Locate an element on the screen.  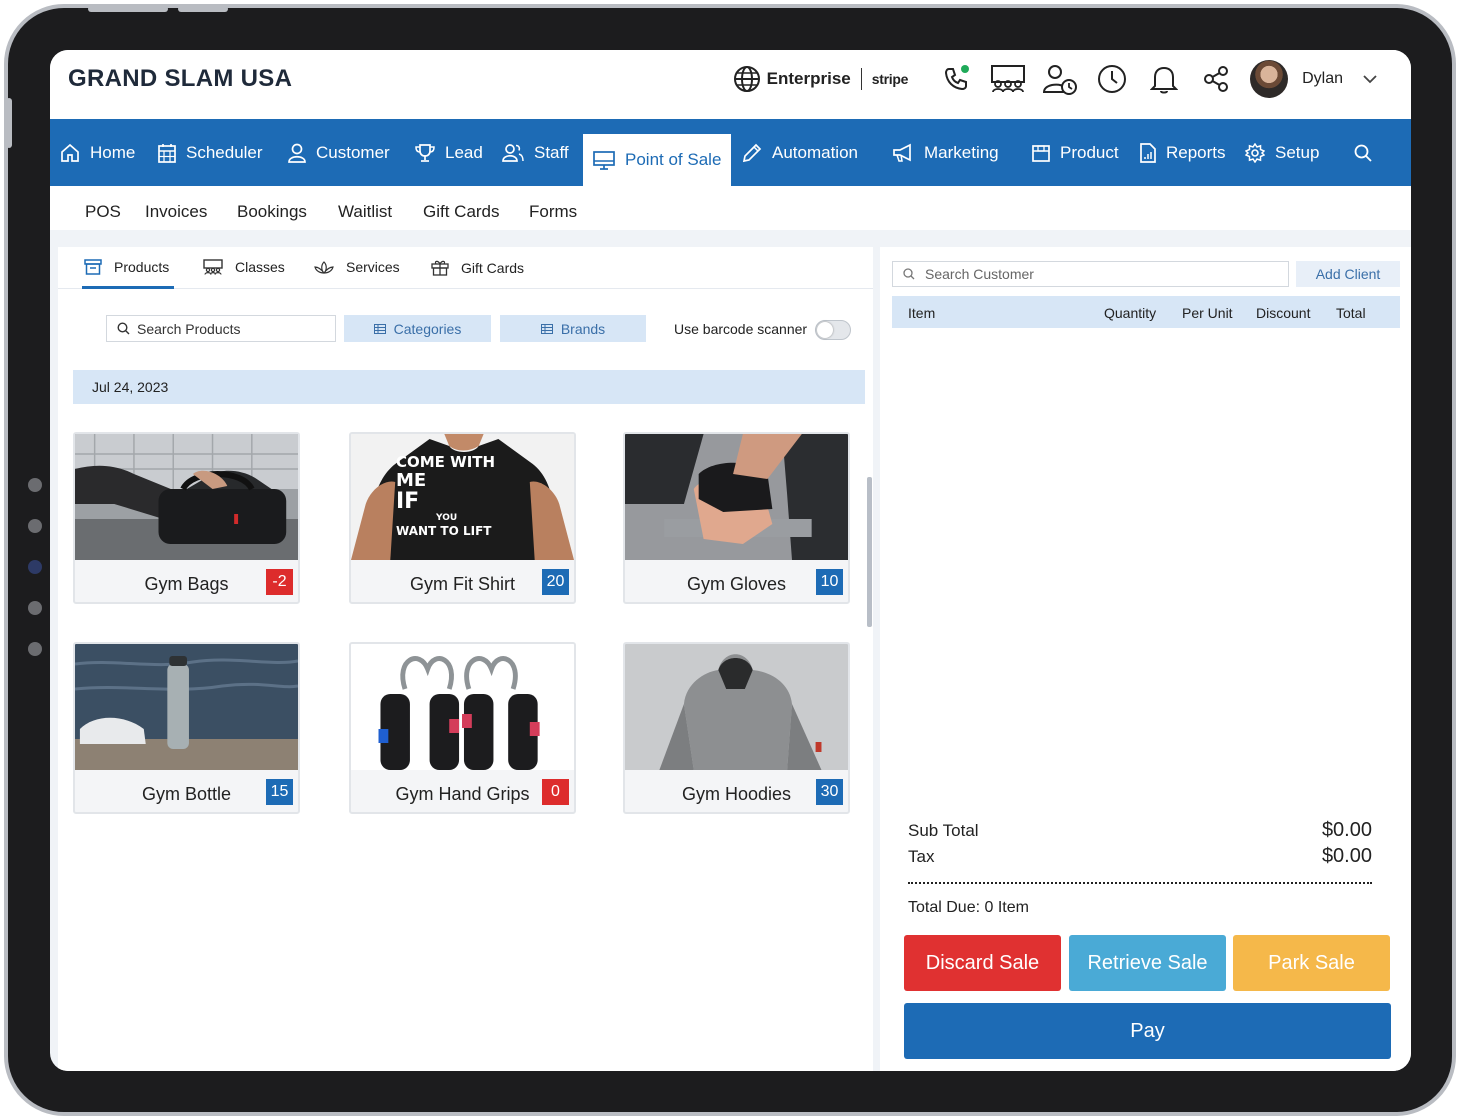
subnav-bookings: Bookings is located at coordinates (272, 212).